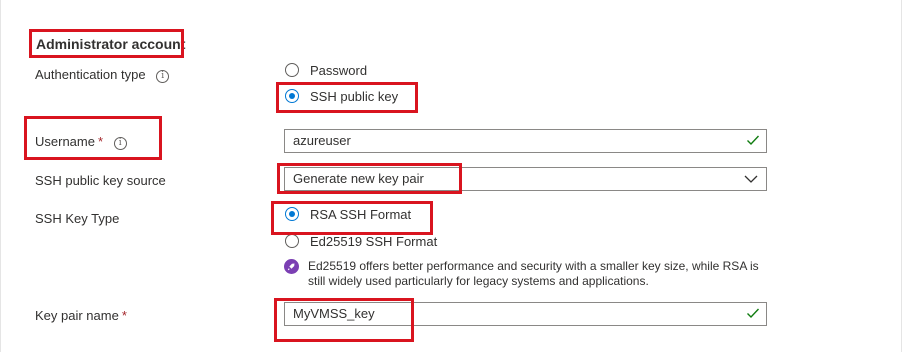  Describe the element at coordinates (111, 44) in the screenshot. I see `section-title: Administrator account` at that location.